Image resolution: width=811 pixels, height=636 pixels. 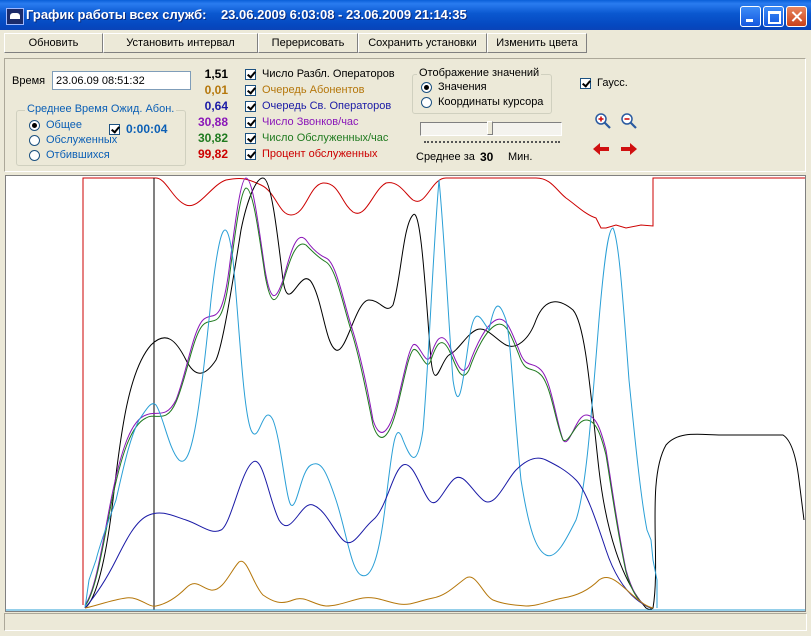 I want to click on series-value-caller-queue: 0,01, so click(x=216, y=90).